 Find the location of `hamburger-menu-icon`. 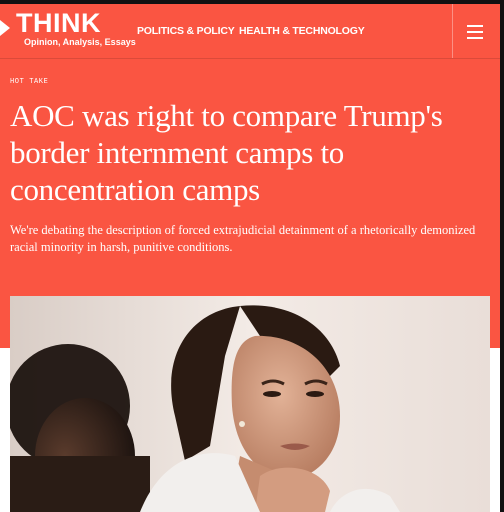

hamburger-menu-icon is located at coordinates (476, 31).